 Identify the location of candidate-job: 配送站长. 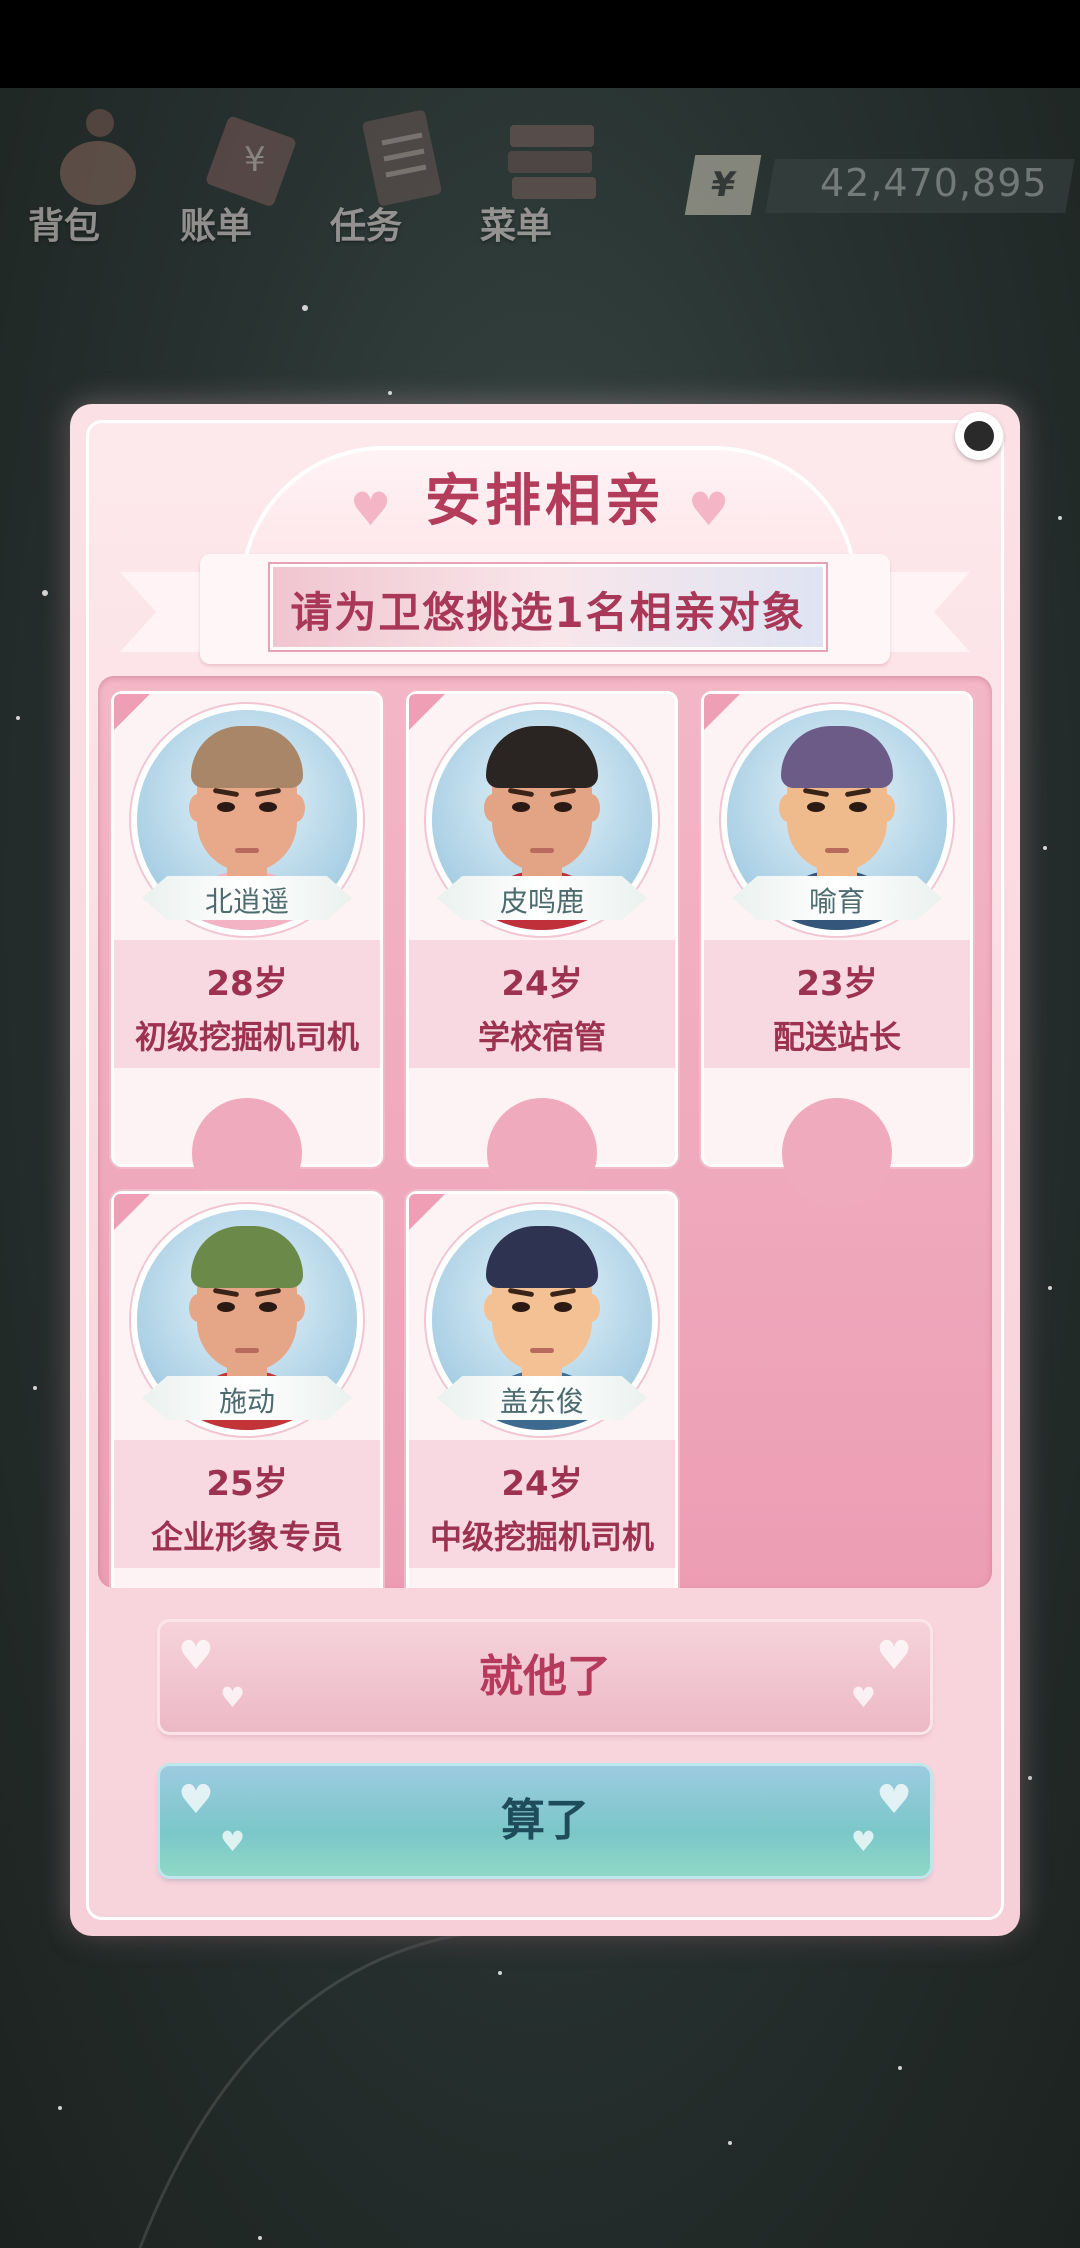
(836, 1037).